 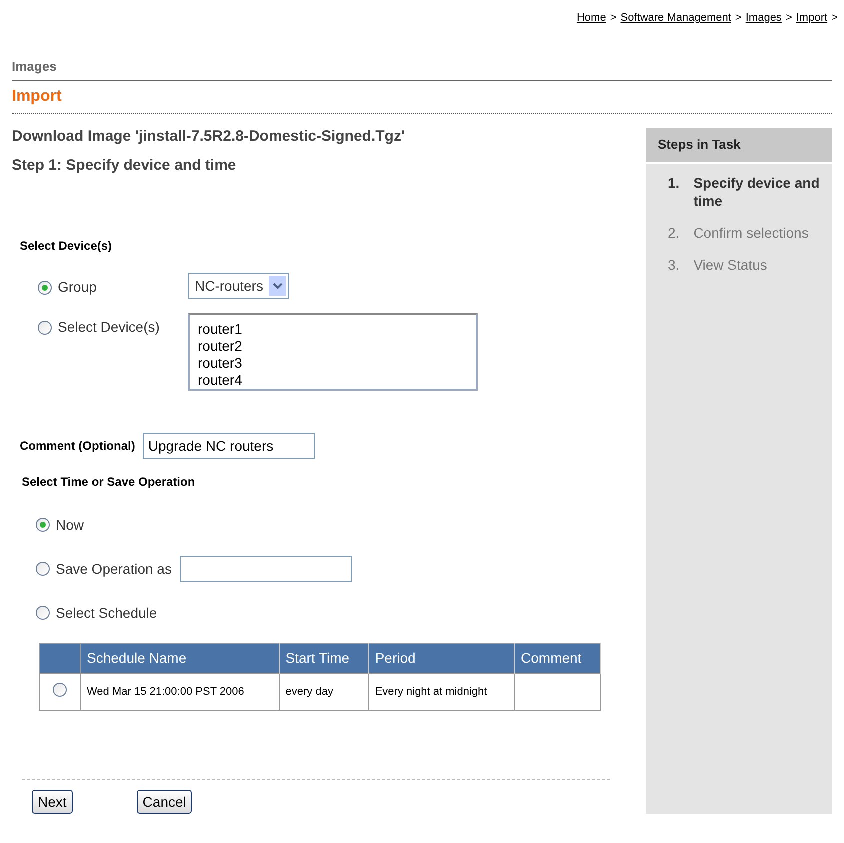 I want to click on form-button: Cancel, so click(x=164, y=802).